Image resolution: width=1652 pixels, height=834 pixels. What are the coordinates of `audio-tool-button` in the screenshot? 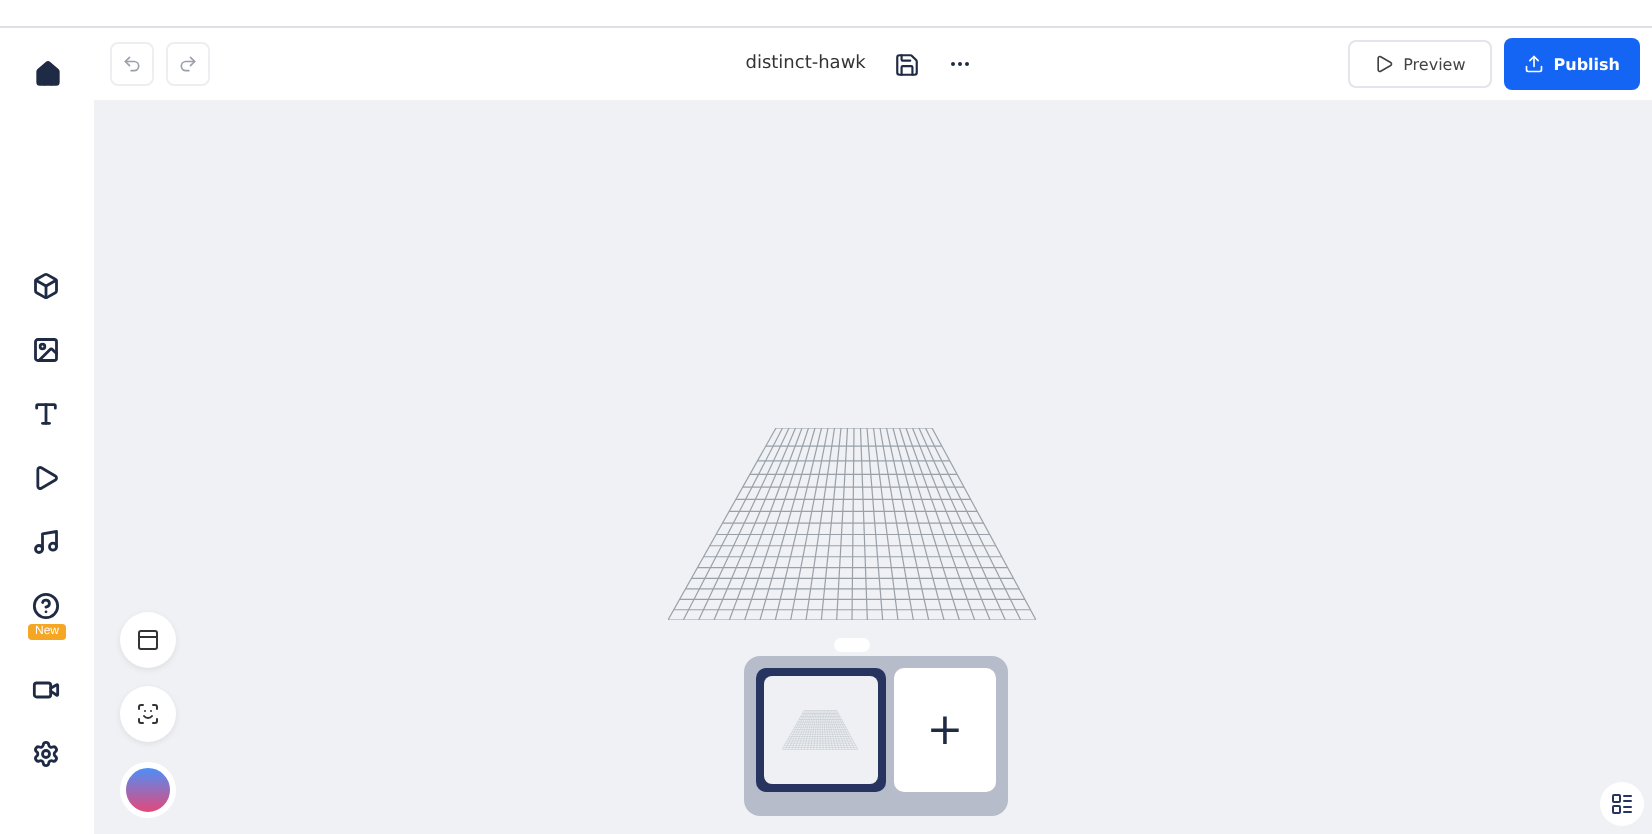 It's located at (46, 542).